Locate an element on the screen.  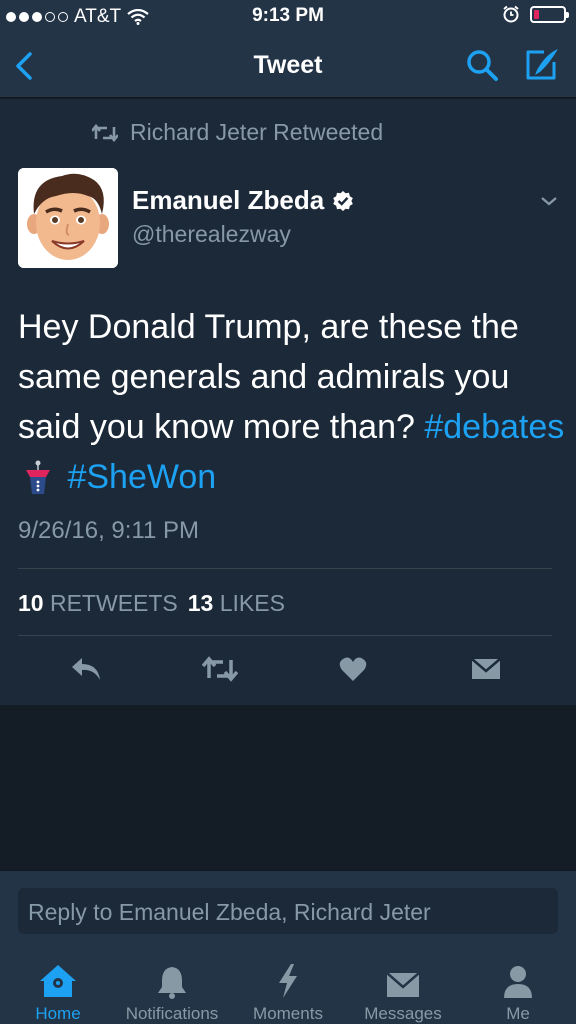
tweet-actions is located at coordinates (288, 669).